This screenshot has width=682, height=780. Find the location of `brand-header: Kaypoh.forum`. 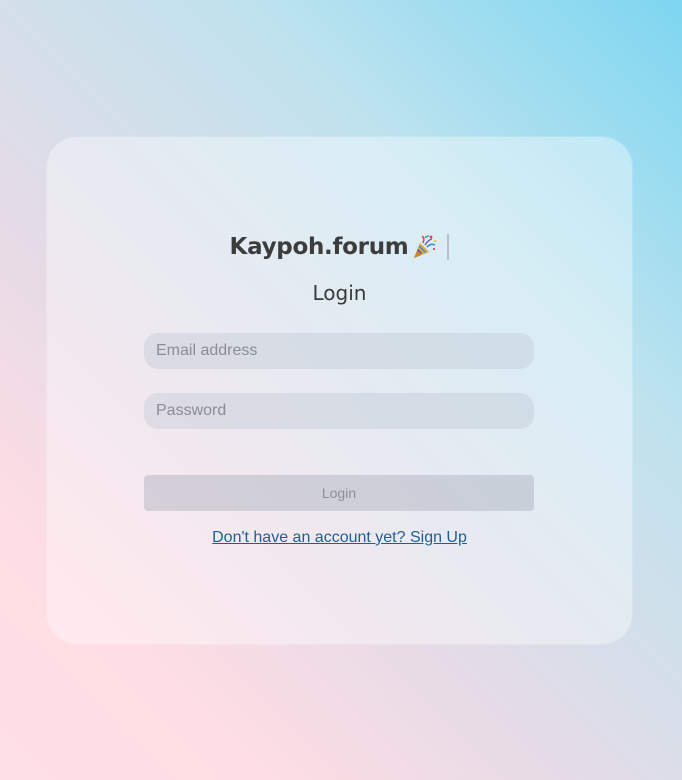

brand-header: Kaypoh.forum is located at coordinates (339, 247).